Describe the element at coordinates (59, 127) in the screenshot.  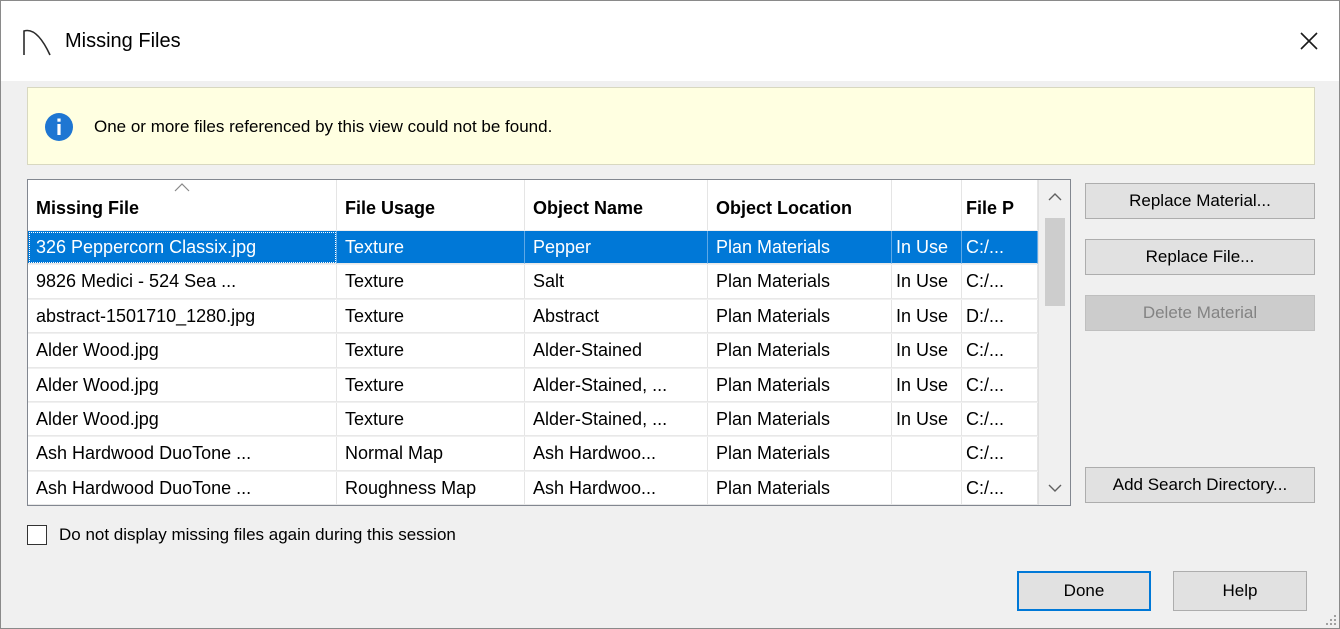
I see `info-icon` at that location.